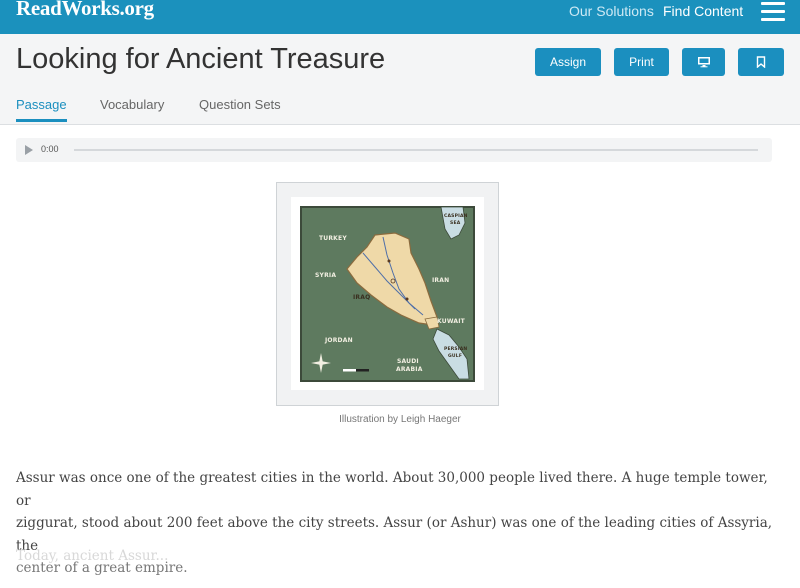 Image resolution: width=800 pixels, height=588 pixels. I want to click on bookmark-icon, so click(761, 62).